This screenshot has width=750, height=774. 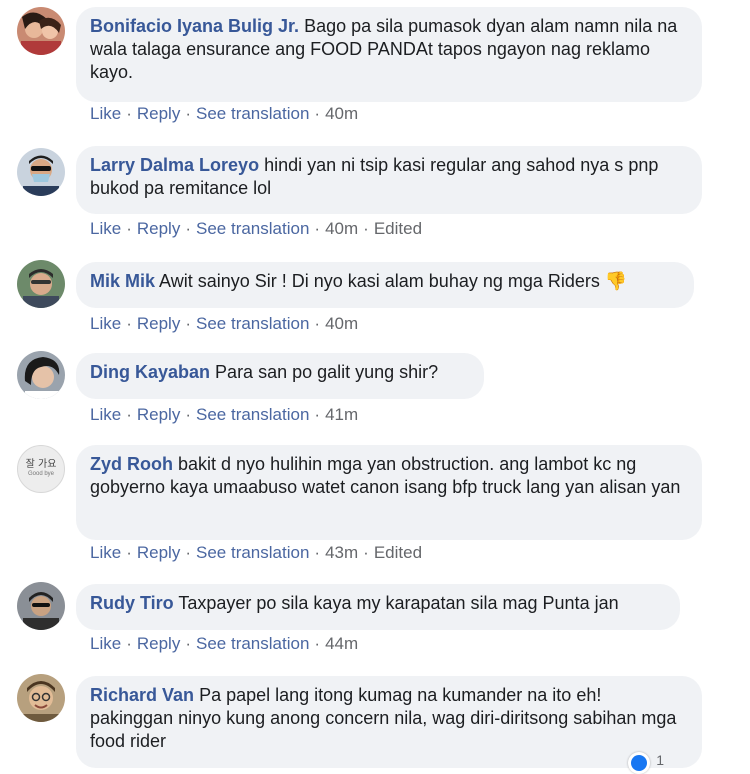 What do you see at coordinates (131, 464) in the screenshot?
I see `comment-author: Zyd Rooh` at bounding box center [131, 464].